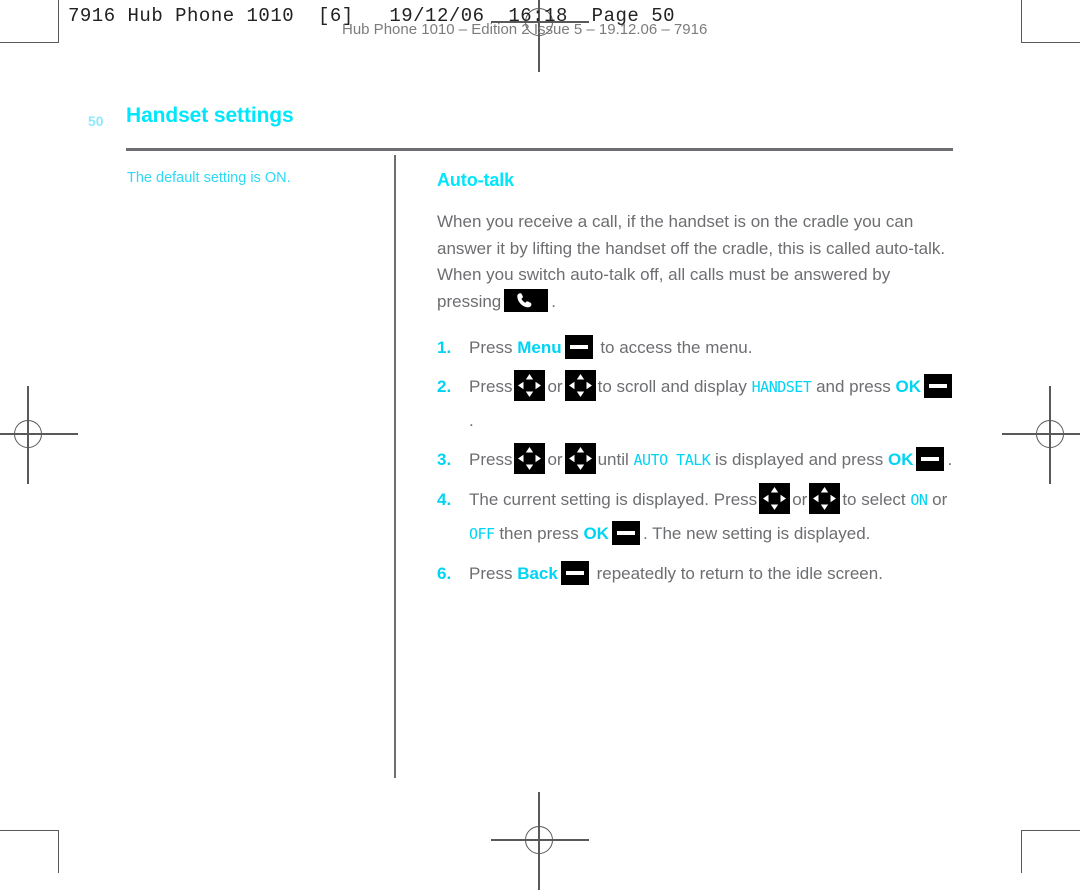 The width and height of the screenshot is (1080, 890). What do you see at coordinates (39, 435) in the screenshot?
I see `registration-mark-left-icon` at bounding box center [39, 435].